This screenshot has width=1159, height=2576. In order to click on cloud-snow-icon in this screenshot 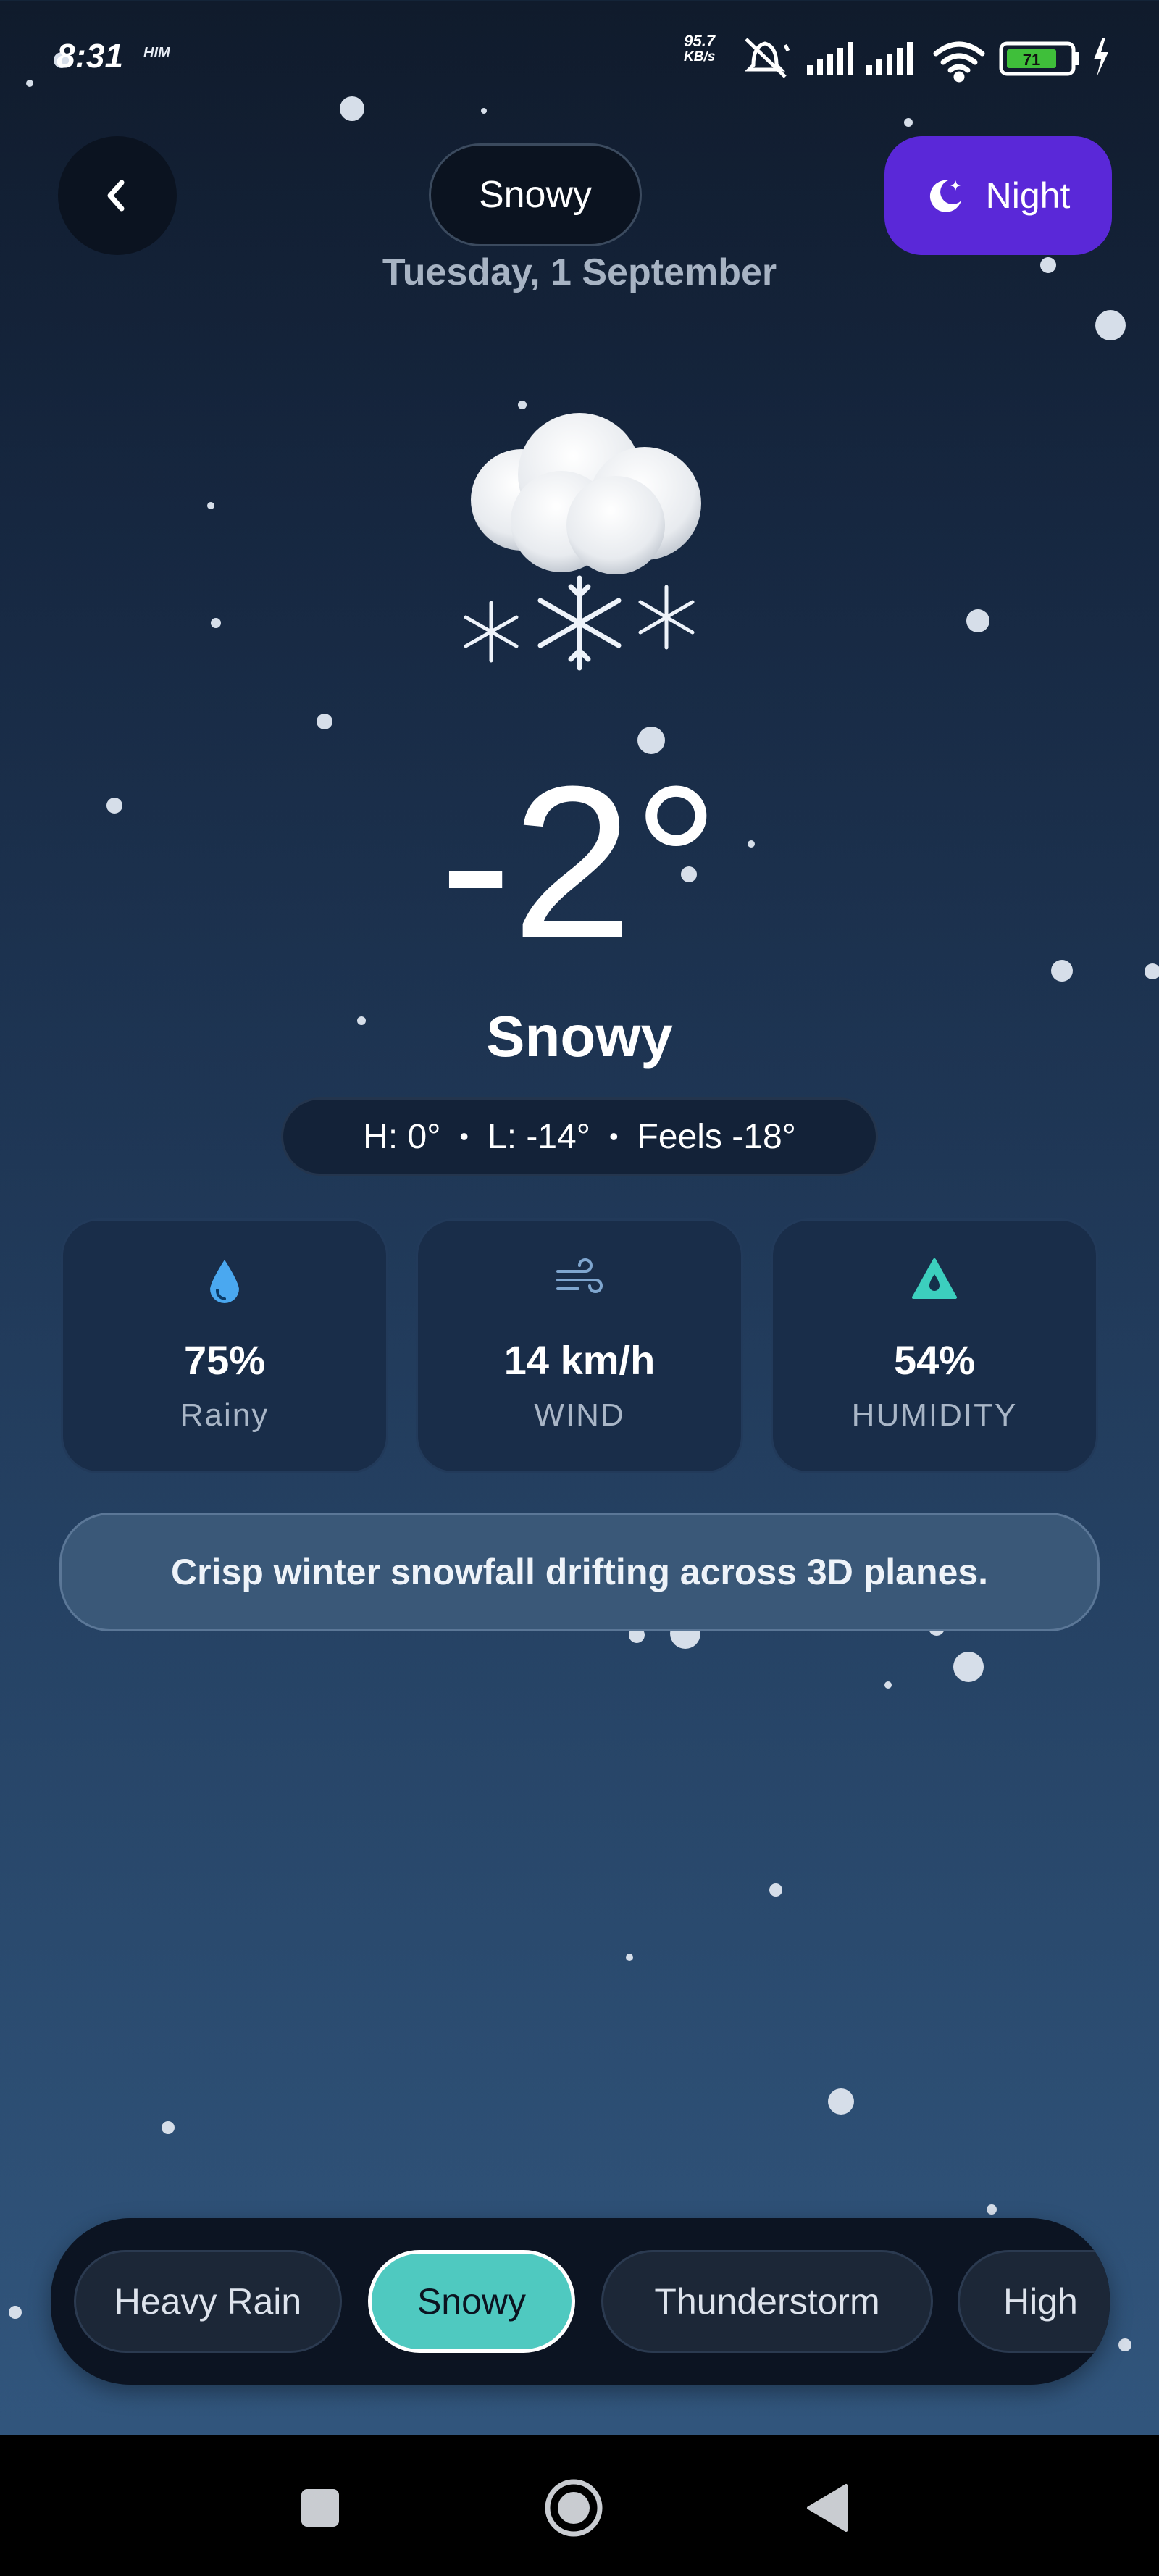, I will do `click(582, 542)`.